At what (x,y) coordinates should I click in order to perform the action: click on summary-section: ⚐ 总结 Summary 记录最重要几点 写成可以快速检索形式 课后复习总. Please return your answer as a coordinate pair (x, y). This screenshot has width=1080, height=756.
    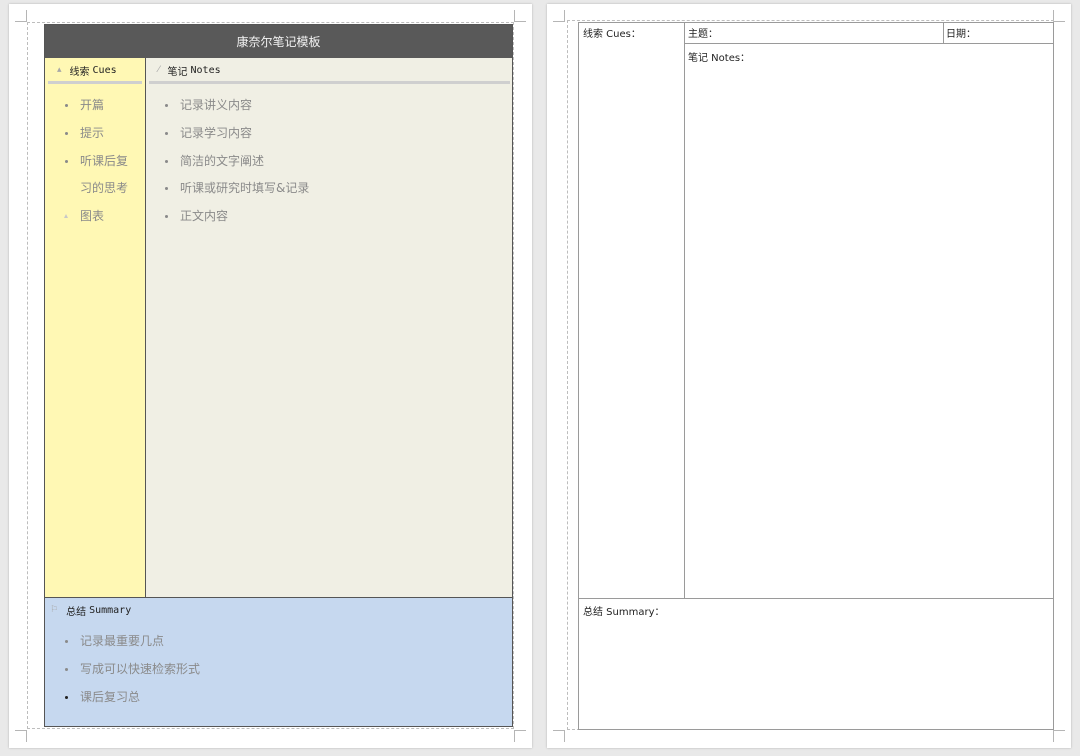
    Looking at the image, I should click on (278, 661).